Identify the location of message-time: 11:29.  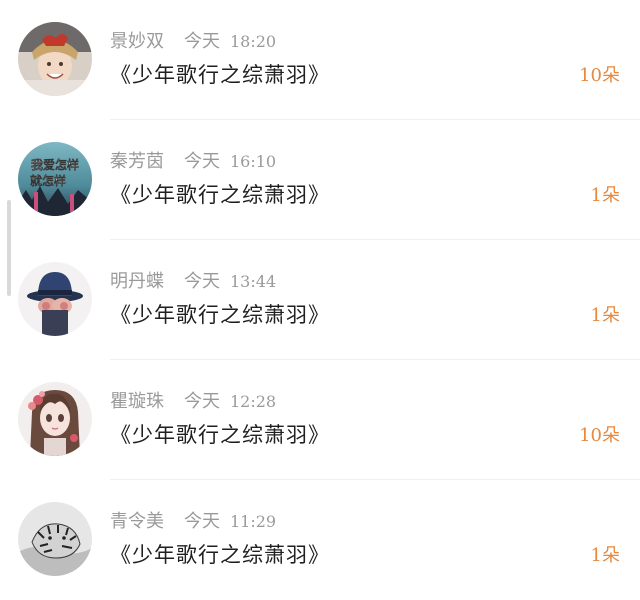
(253, 521).